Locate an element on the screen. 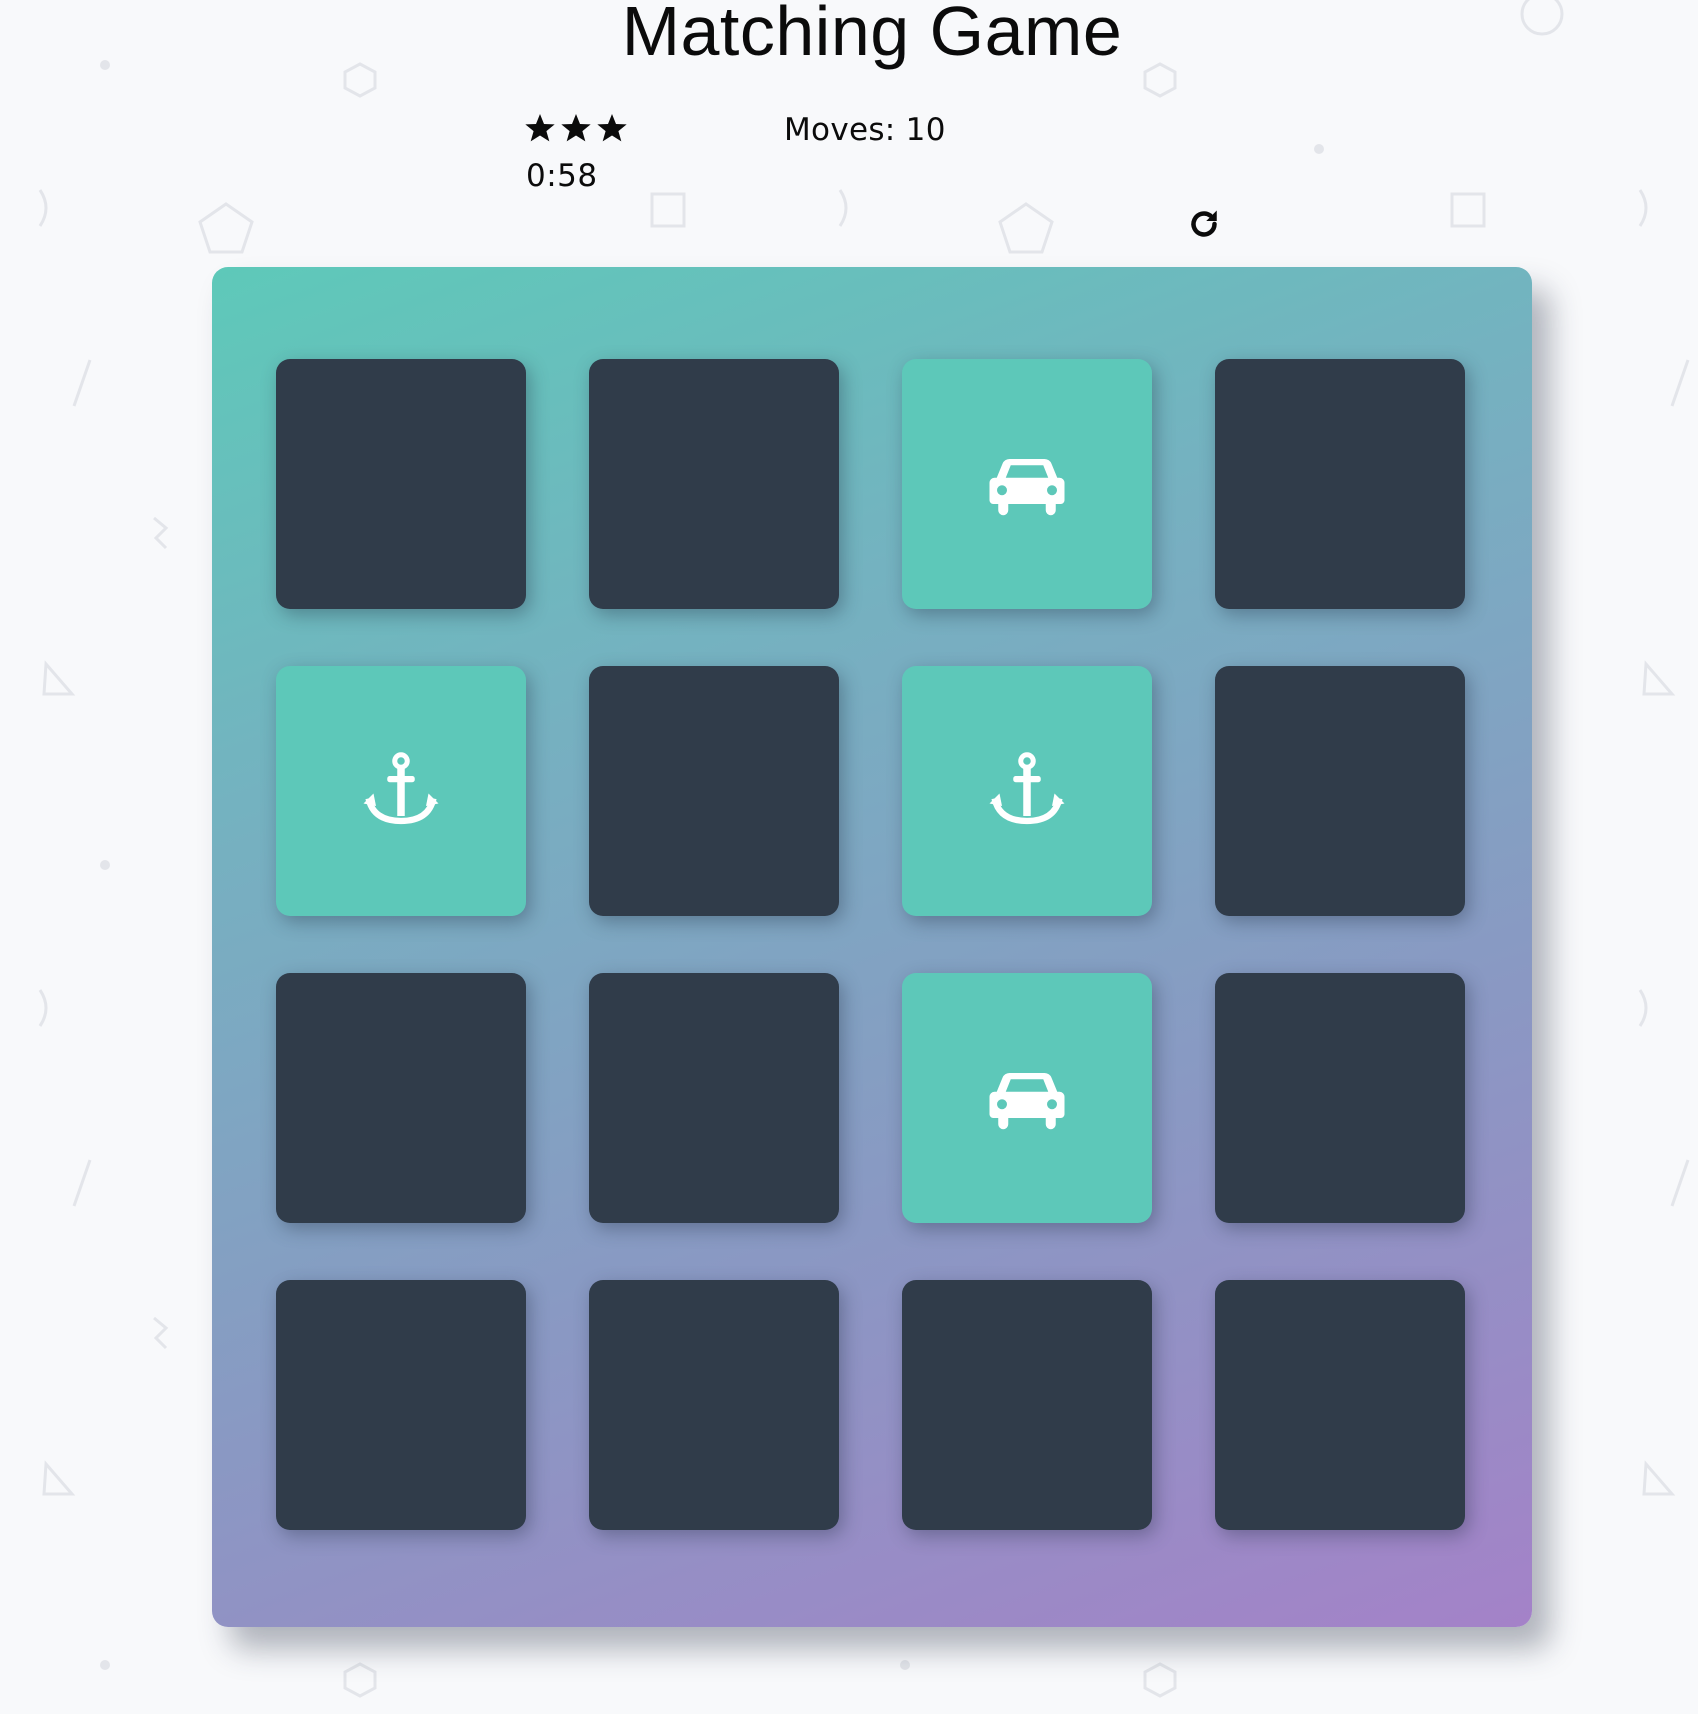 The width and height of the screenshot is (1698, 1714). timer: 0:58 is located at coordinates (562, 176).